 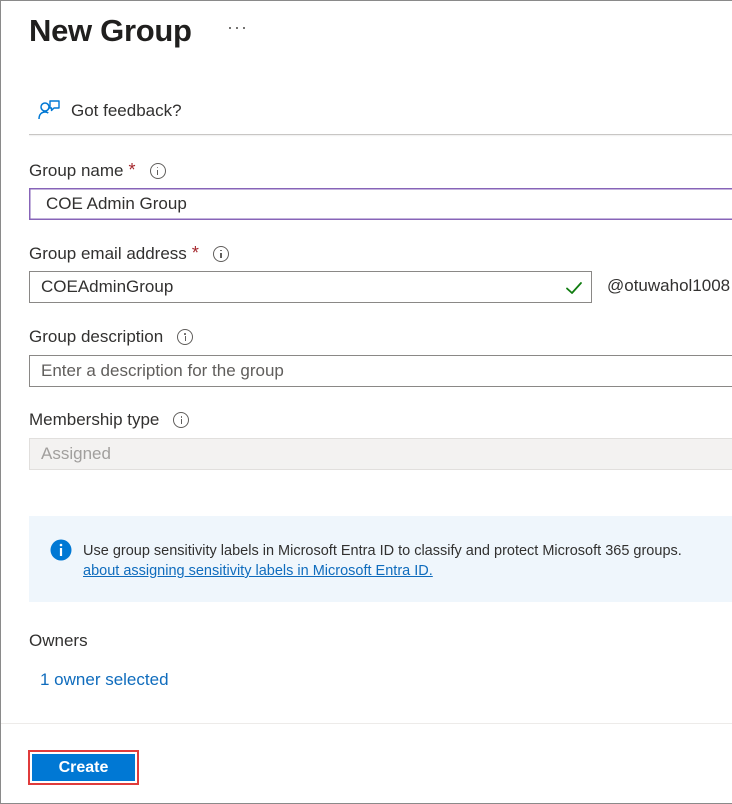 What do you see at coordinates (58, 640) in the screenshot?
I see `owners-label: Owners` at bounding box center [58, 640].